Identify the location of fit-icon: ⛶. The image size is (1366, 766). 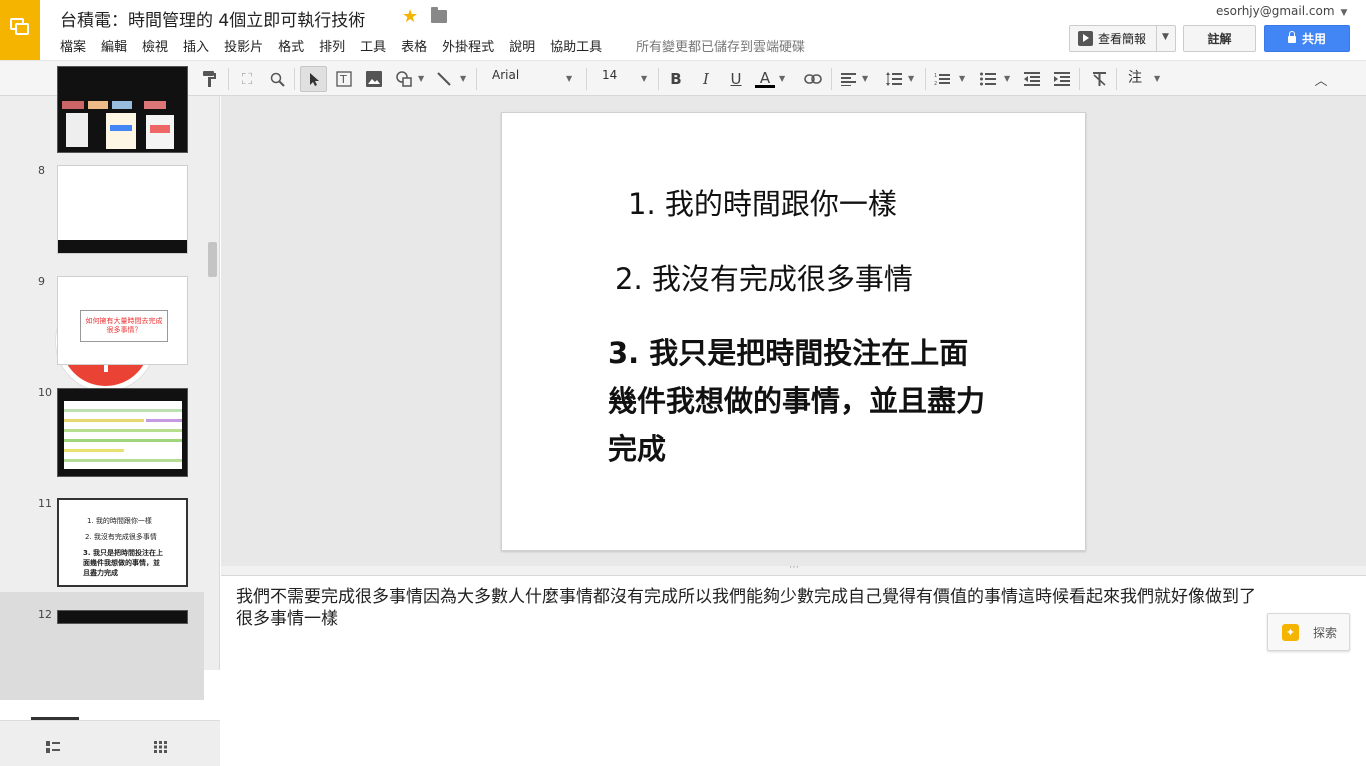
(247, 79).